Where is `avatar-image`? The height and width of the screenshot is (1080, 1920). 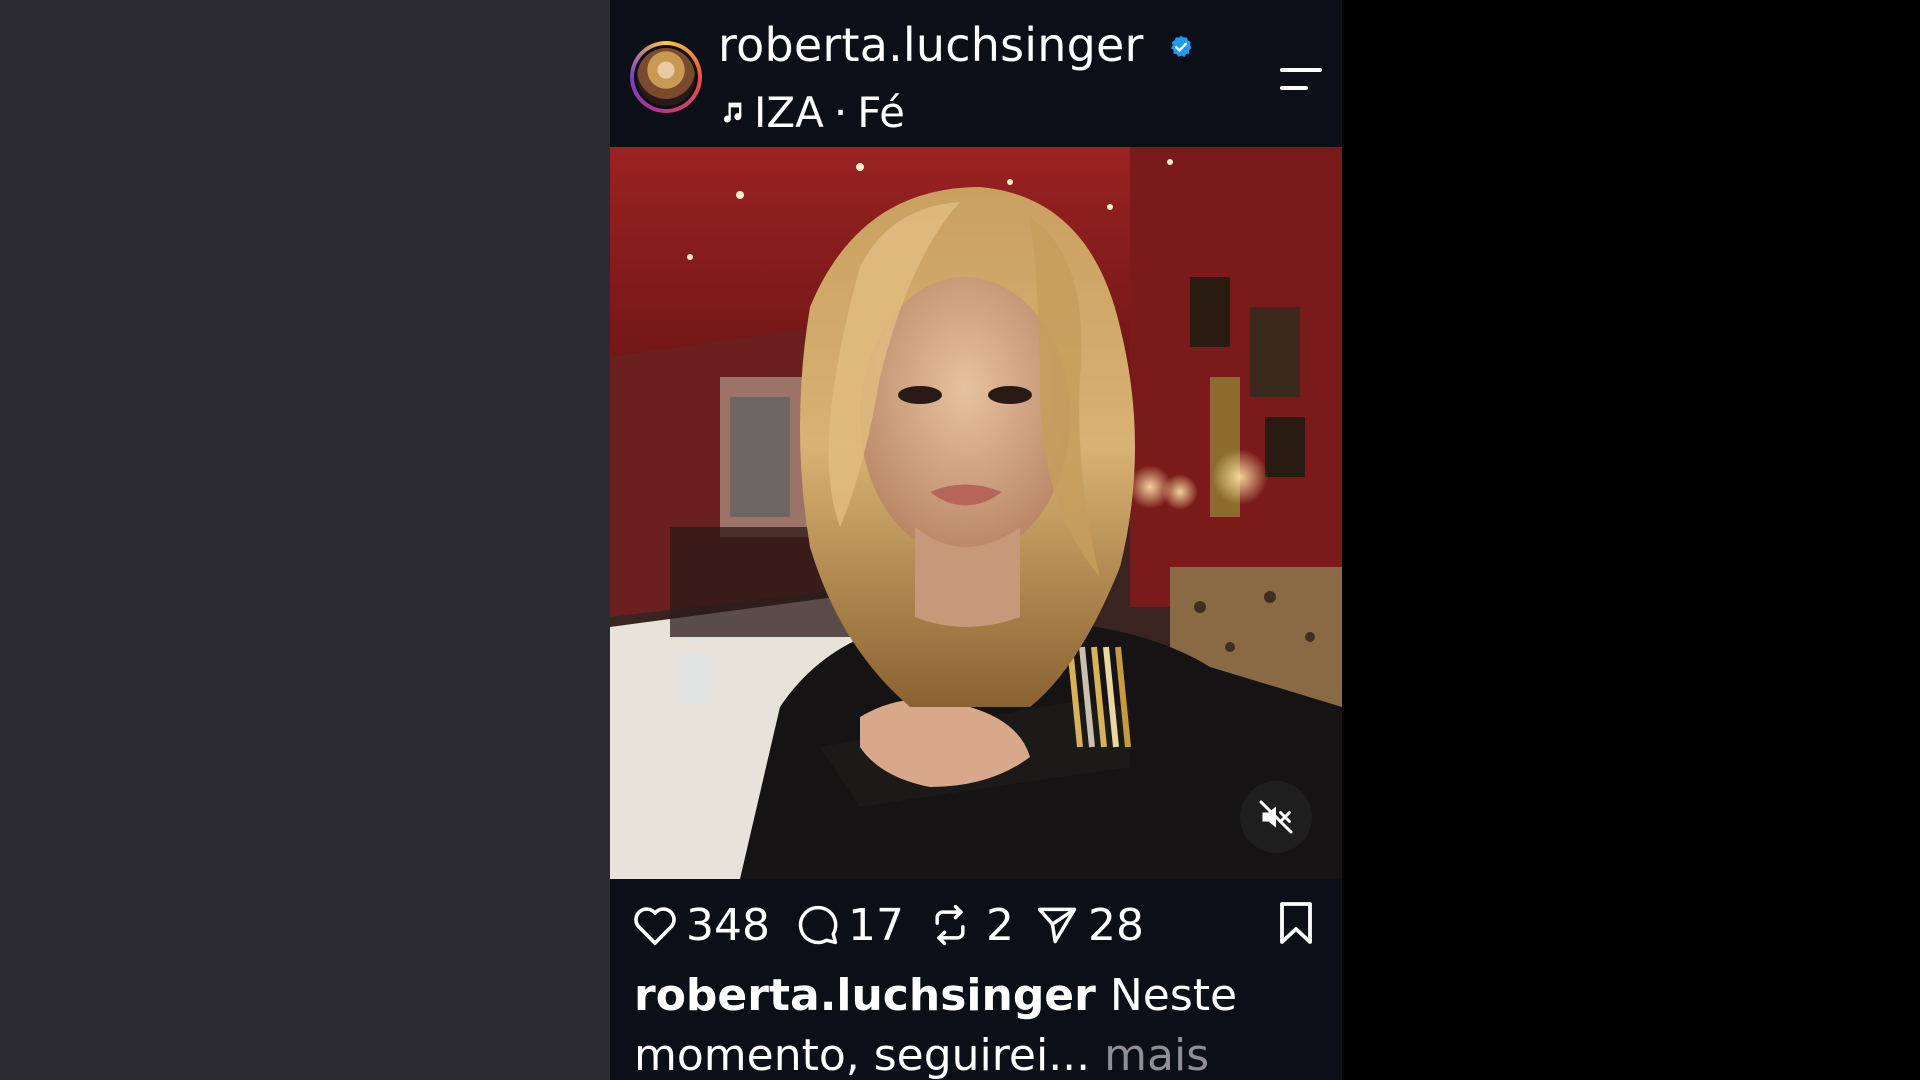 avatar-image is located at coordinates (666, 77).